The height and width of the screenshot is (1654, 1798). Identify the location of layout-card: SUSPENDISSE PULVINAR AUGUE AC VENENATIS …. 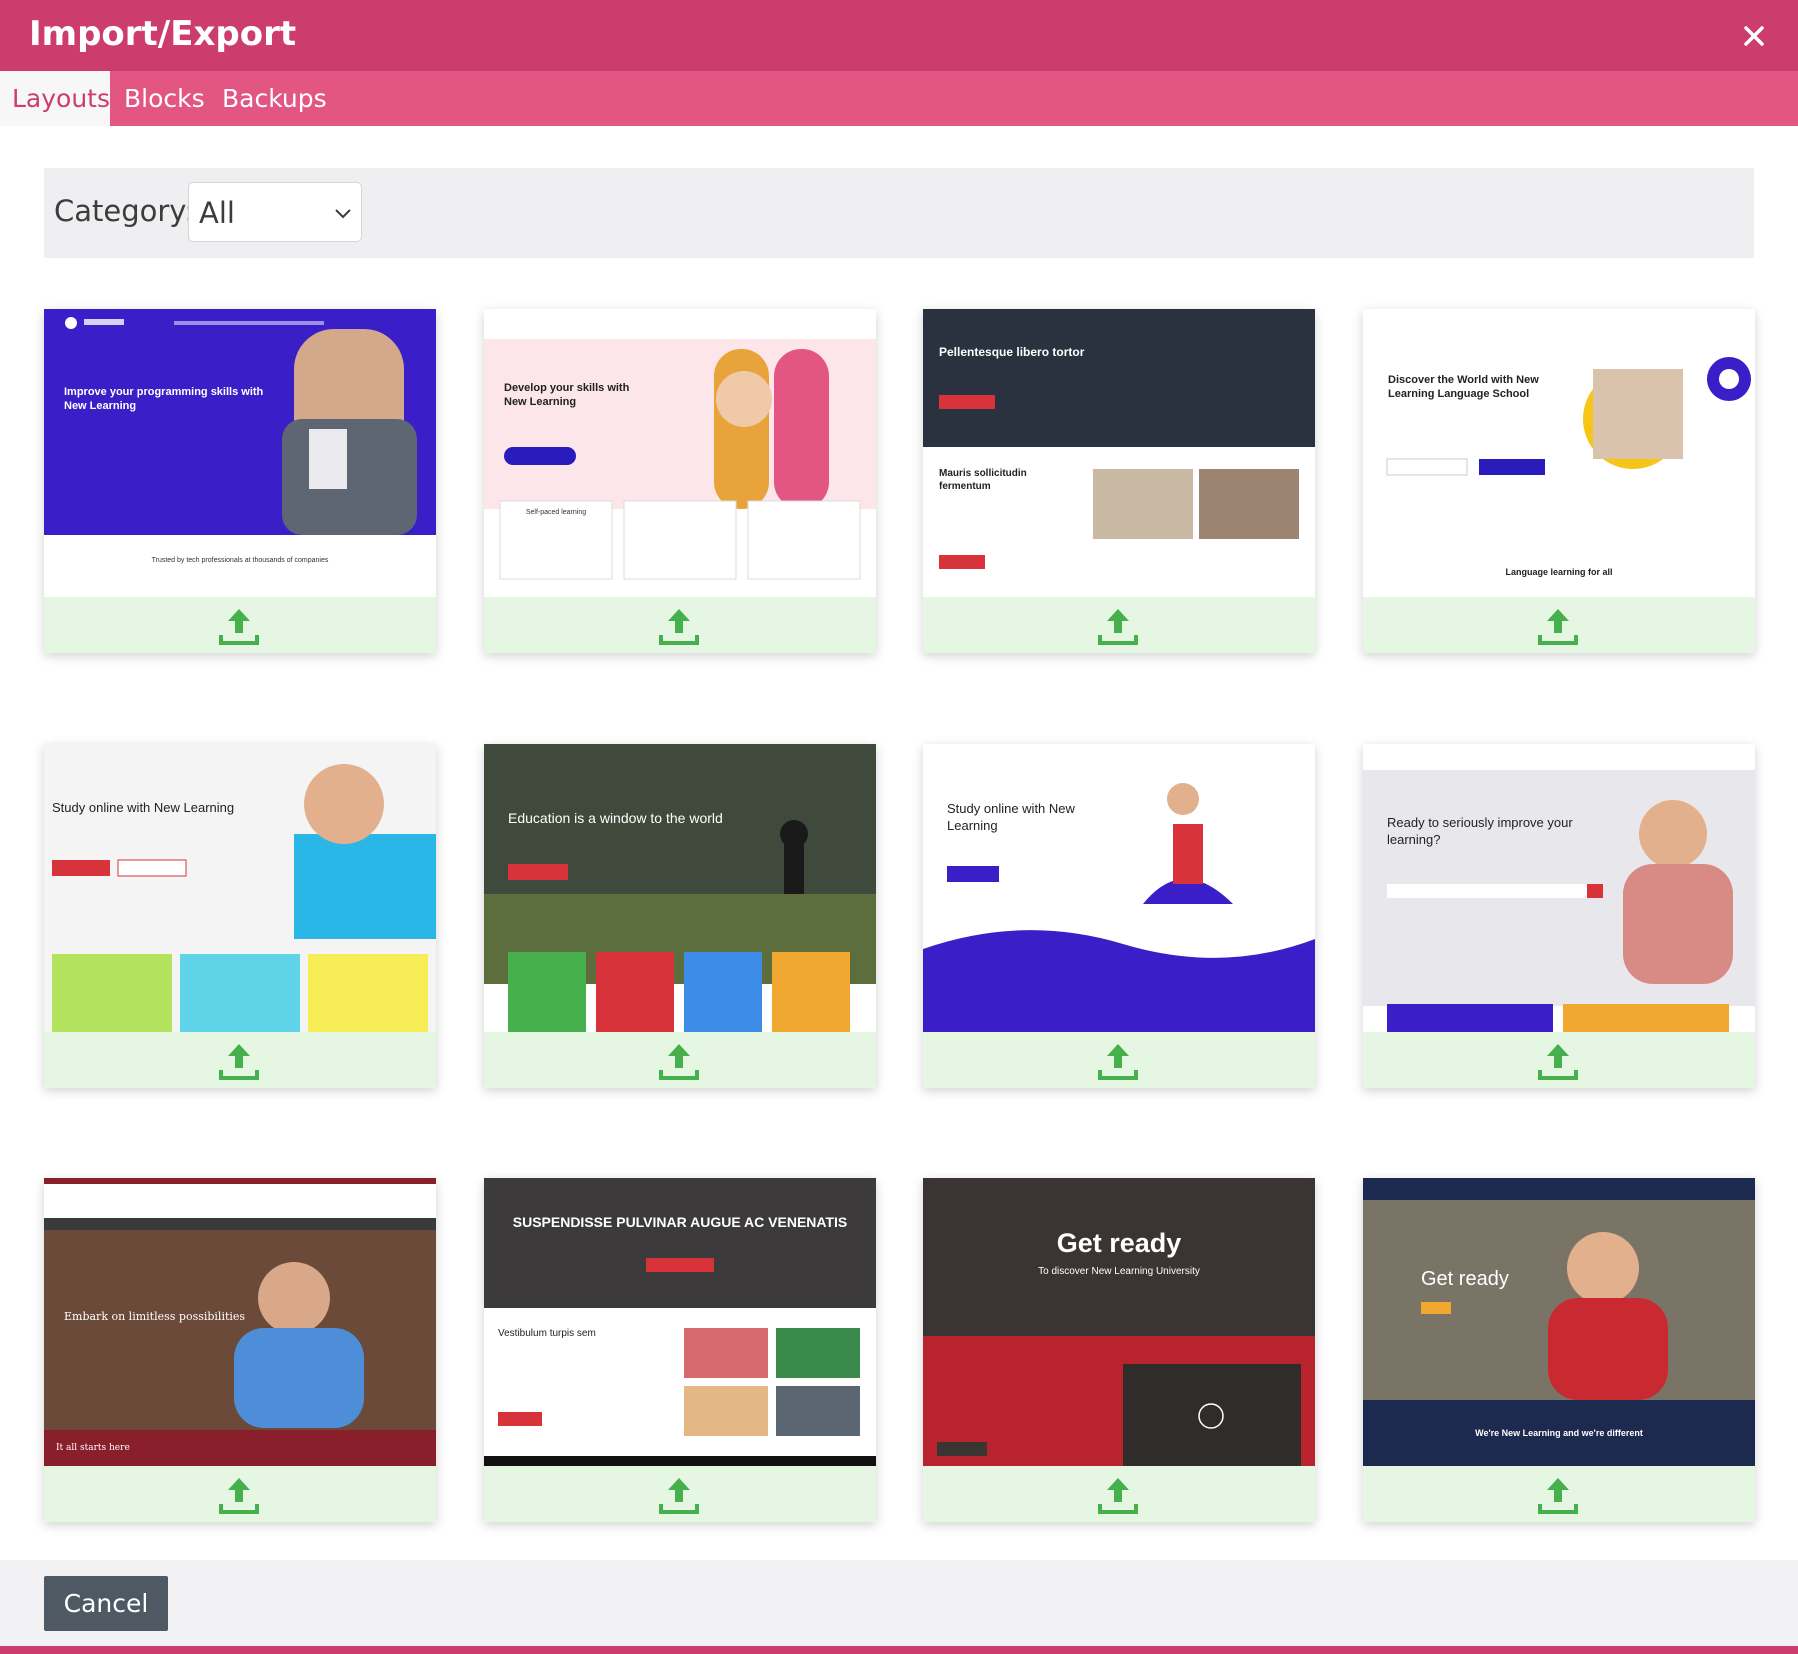
(680, 1350).